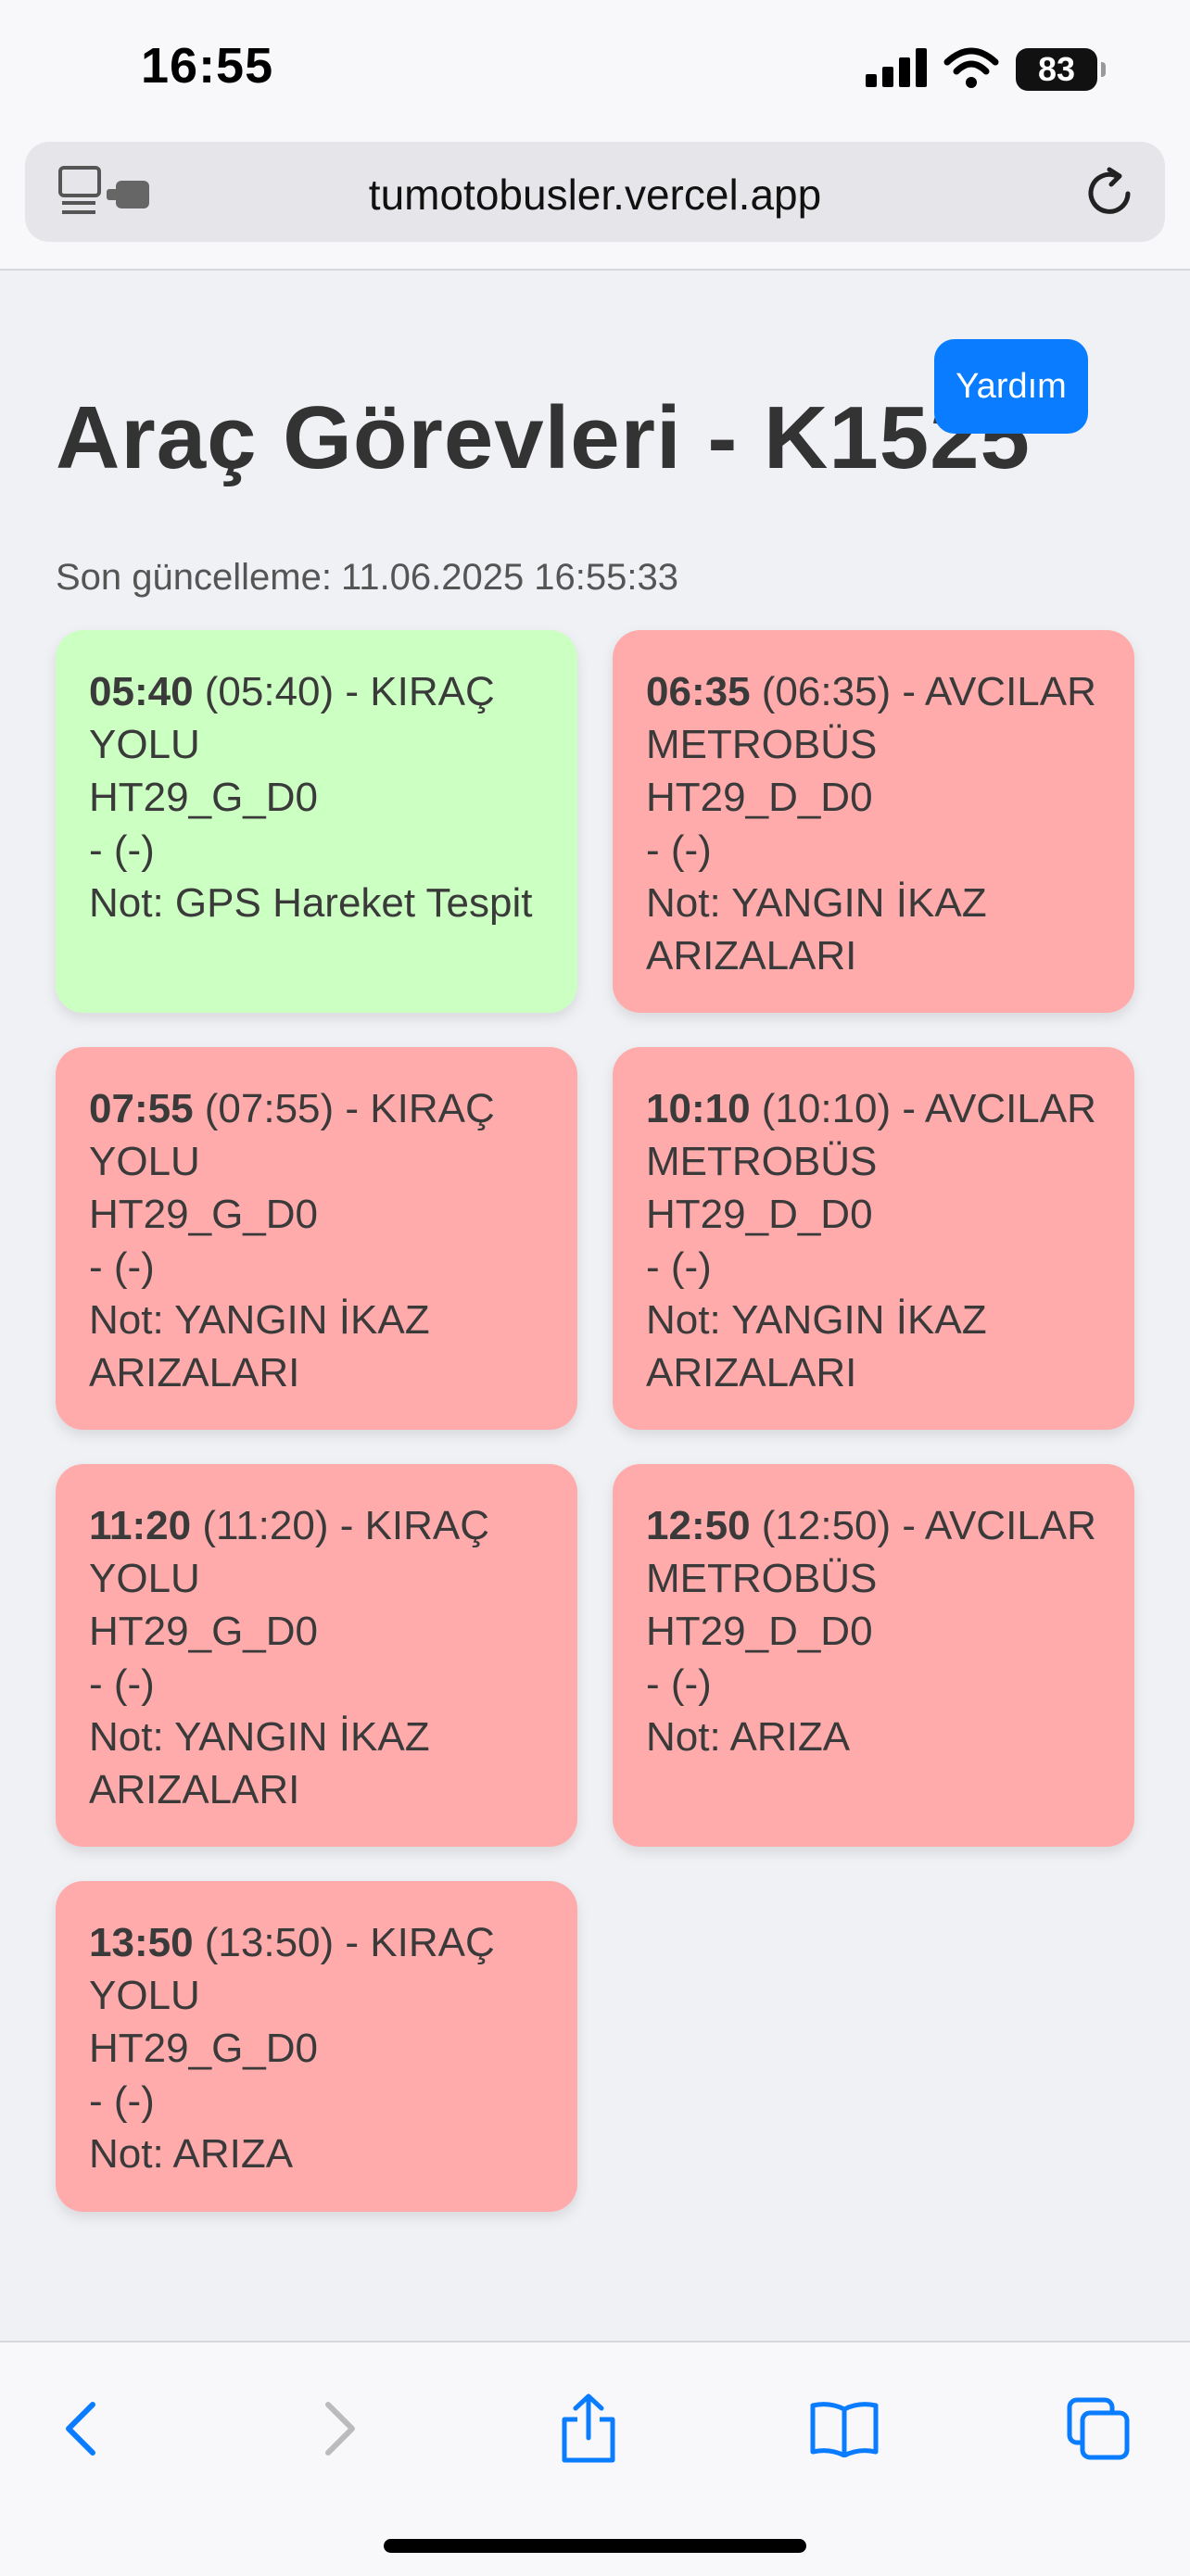  I want to click on help-button: Yardım, so click(1011, 386).